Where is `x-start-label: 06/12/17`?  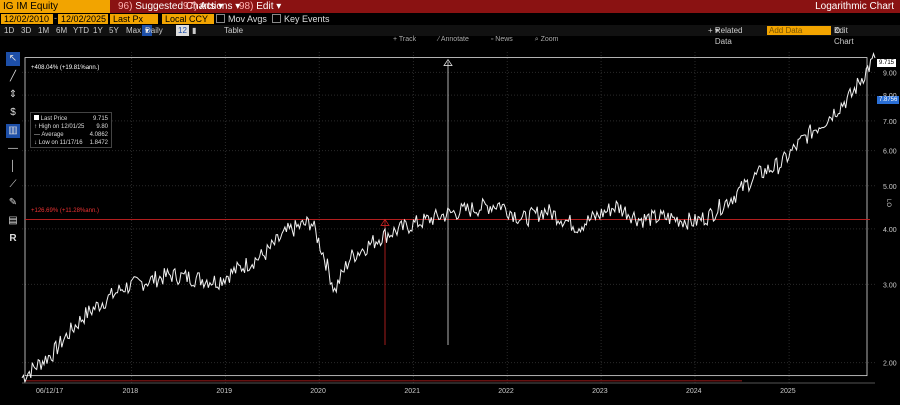
x-start-label: 06/12/17 is located at coordinates (49, 391).